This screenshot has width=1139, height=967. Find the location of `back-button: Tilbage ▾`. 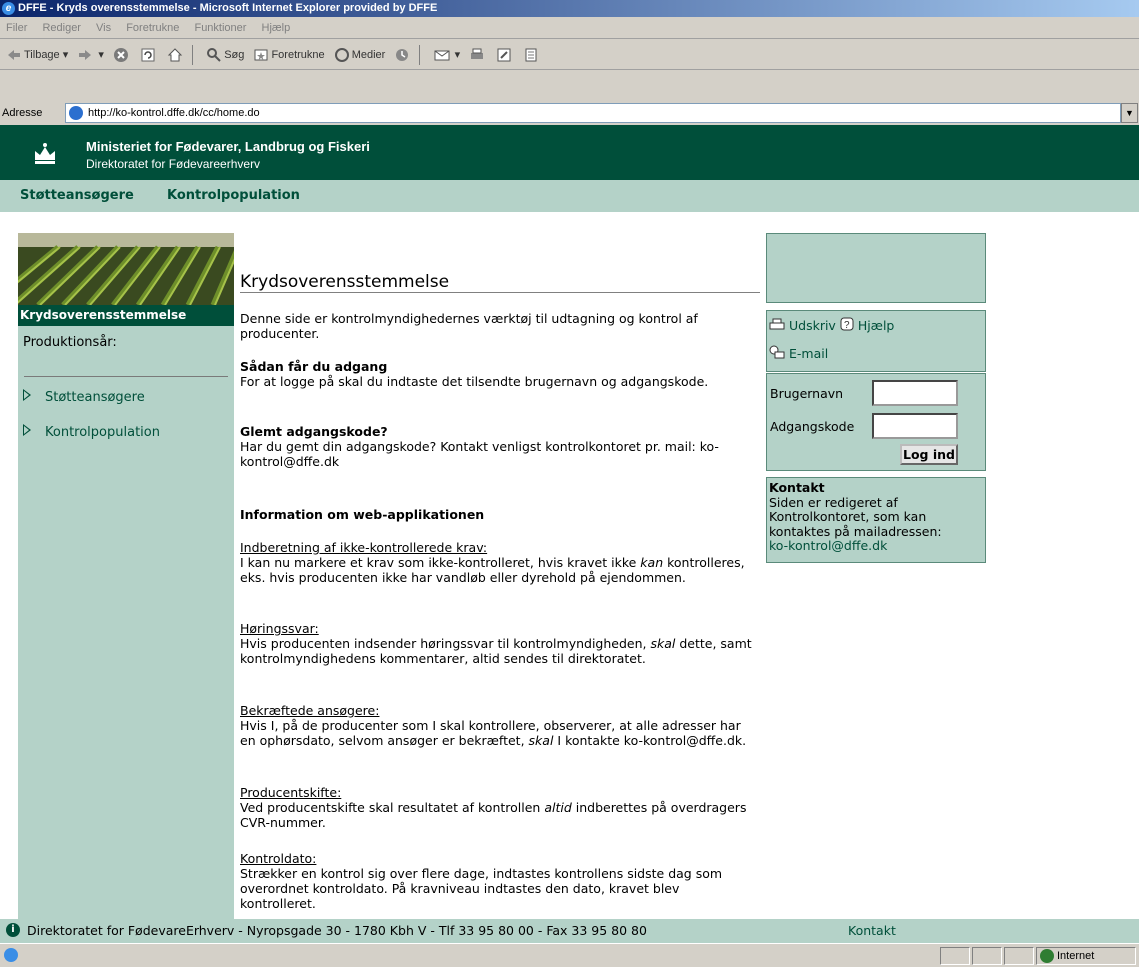

back-button: Tilbage ▾ is located at coordinates (37, 55).